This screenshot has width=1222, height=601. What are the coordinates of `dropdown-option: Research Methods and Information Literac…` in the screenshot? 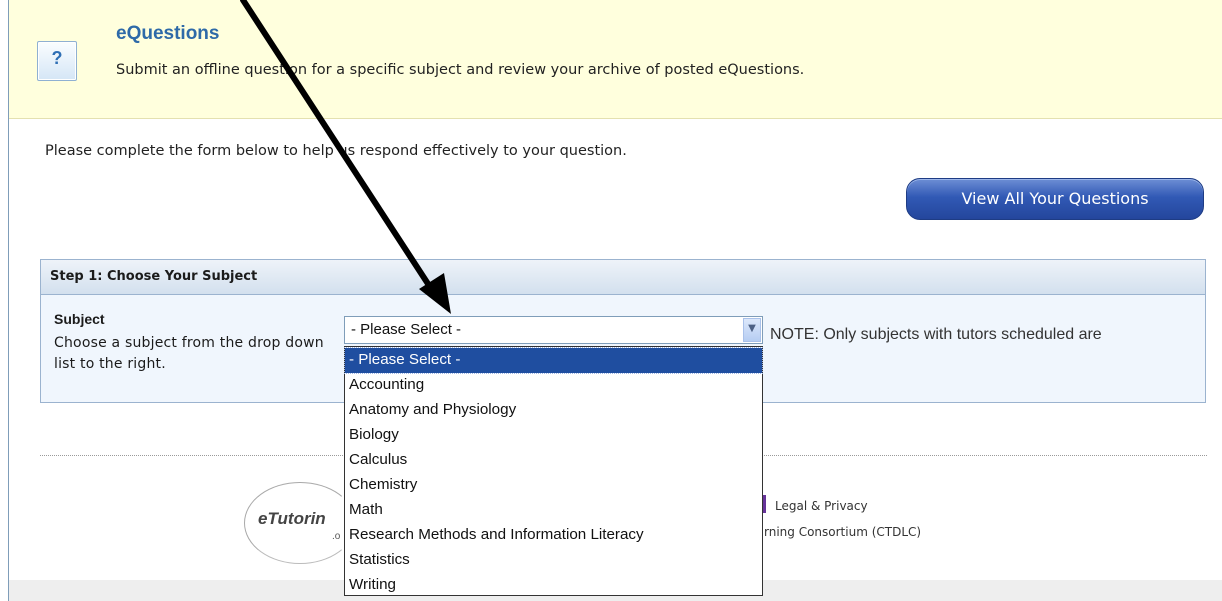 It's located at (553, 535).